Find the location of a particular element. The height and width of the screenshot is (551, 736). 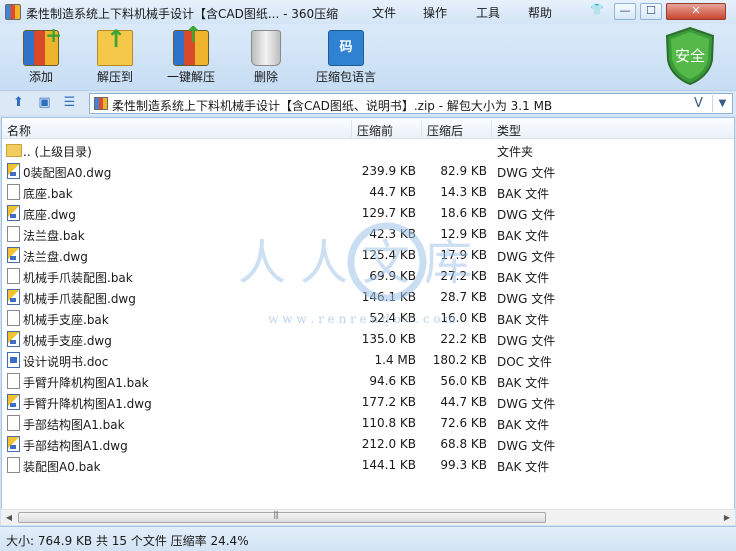

table-row: 机械手支座.bak 52.4 KB 16.0 KB BAK 文件 is located at coordinates (368, 318).